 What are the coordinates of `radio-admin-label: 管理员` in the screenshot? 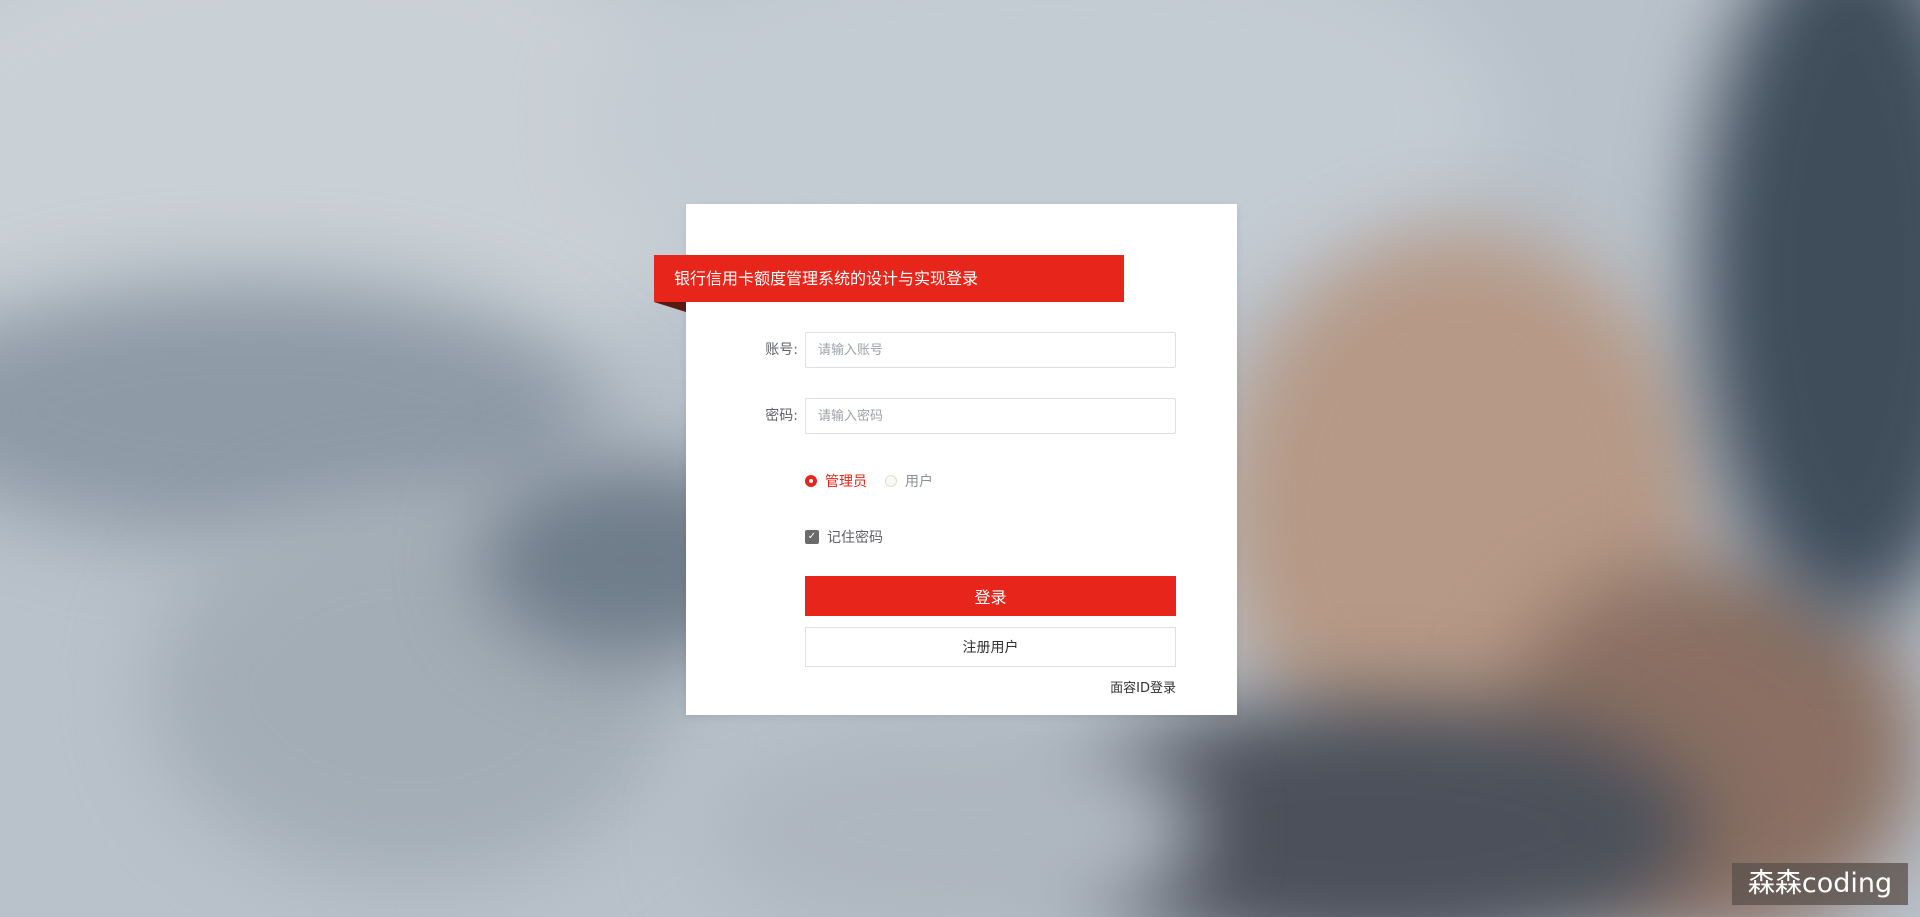 It's located at (846, 482).